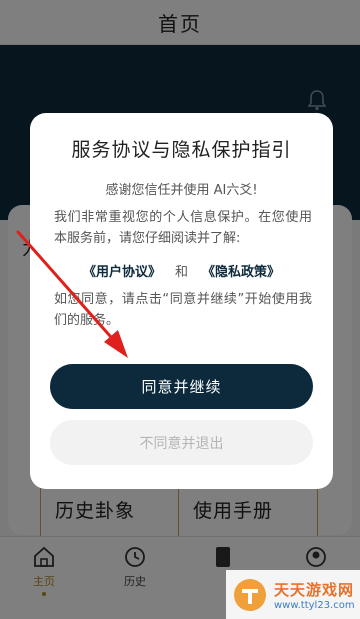  I want to click on dialog-links: 《用户协议》和《隐私政策》, so click(181, 270).